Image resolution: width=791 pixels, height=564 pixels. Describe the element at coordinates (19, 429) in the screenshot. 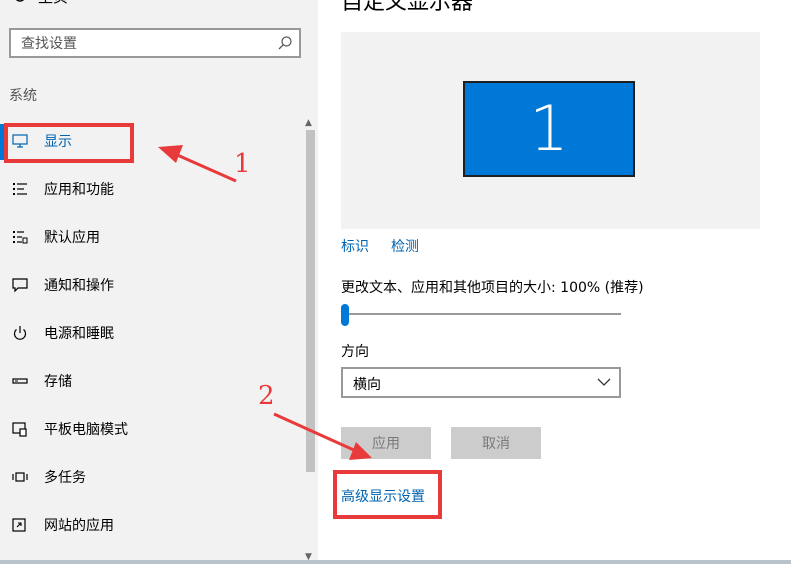

I see `tablet-mode-icon` at that location.